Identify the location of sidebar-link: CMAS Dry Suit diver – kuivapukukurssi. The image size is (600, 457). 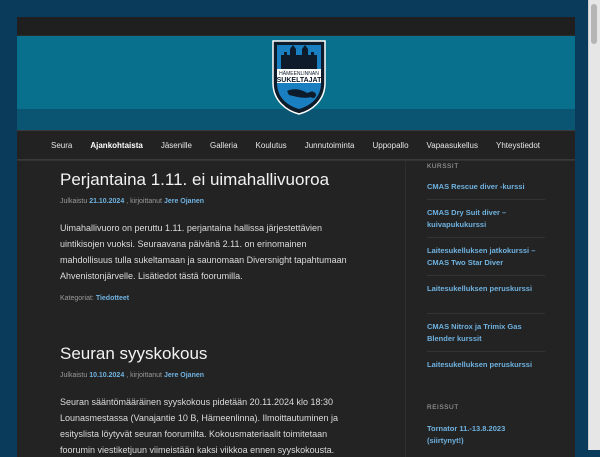
(483, 219).